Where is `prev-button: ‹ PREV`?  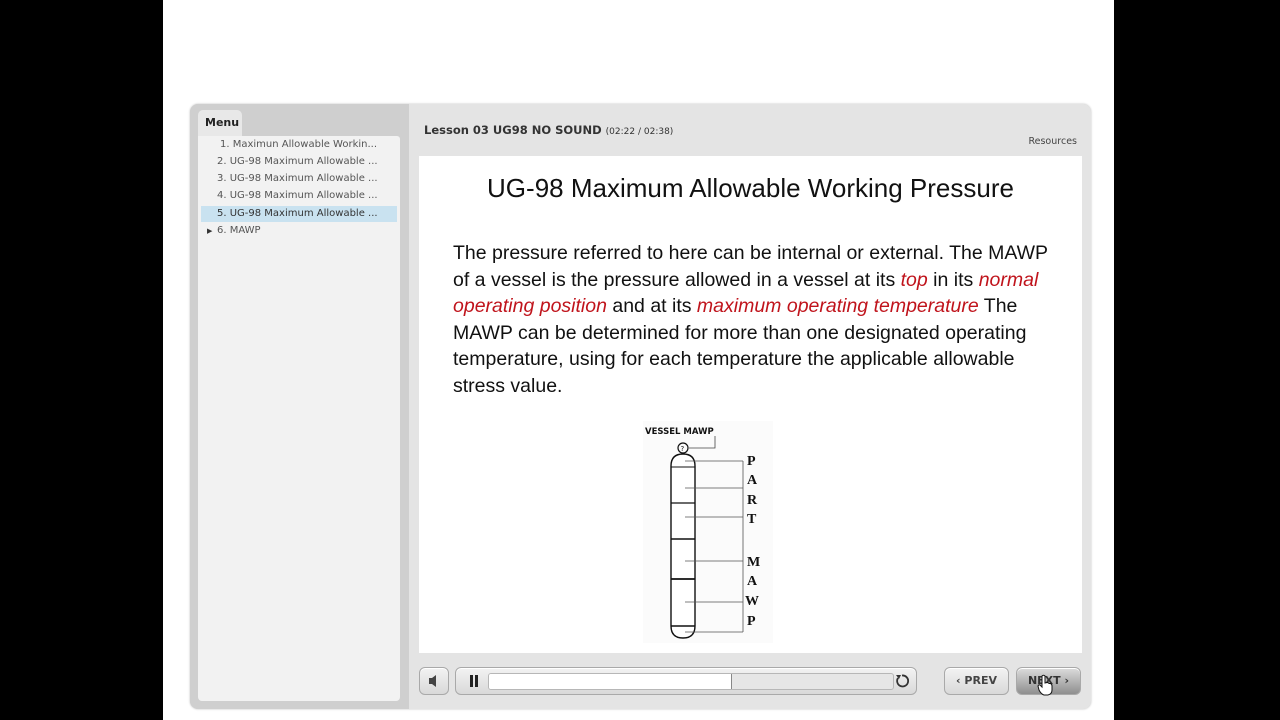
prev-button: ‹ PREV is located at coordinates (976, 681).